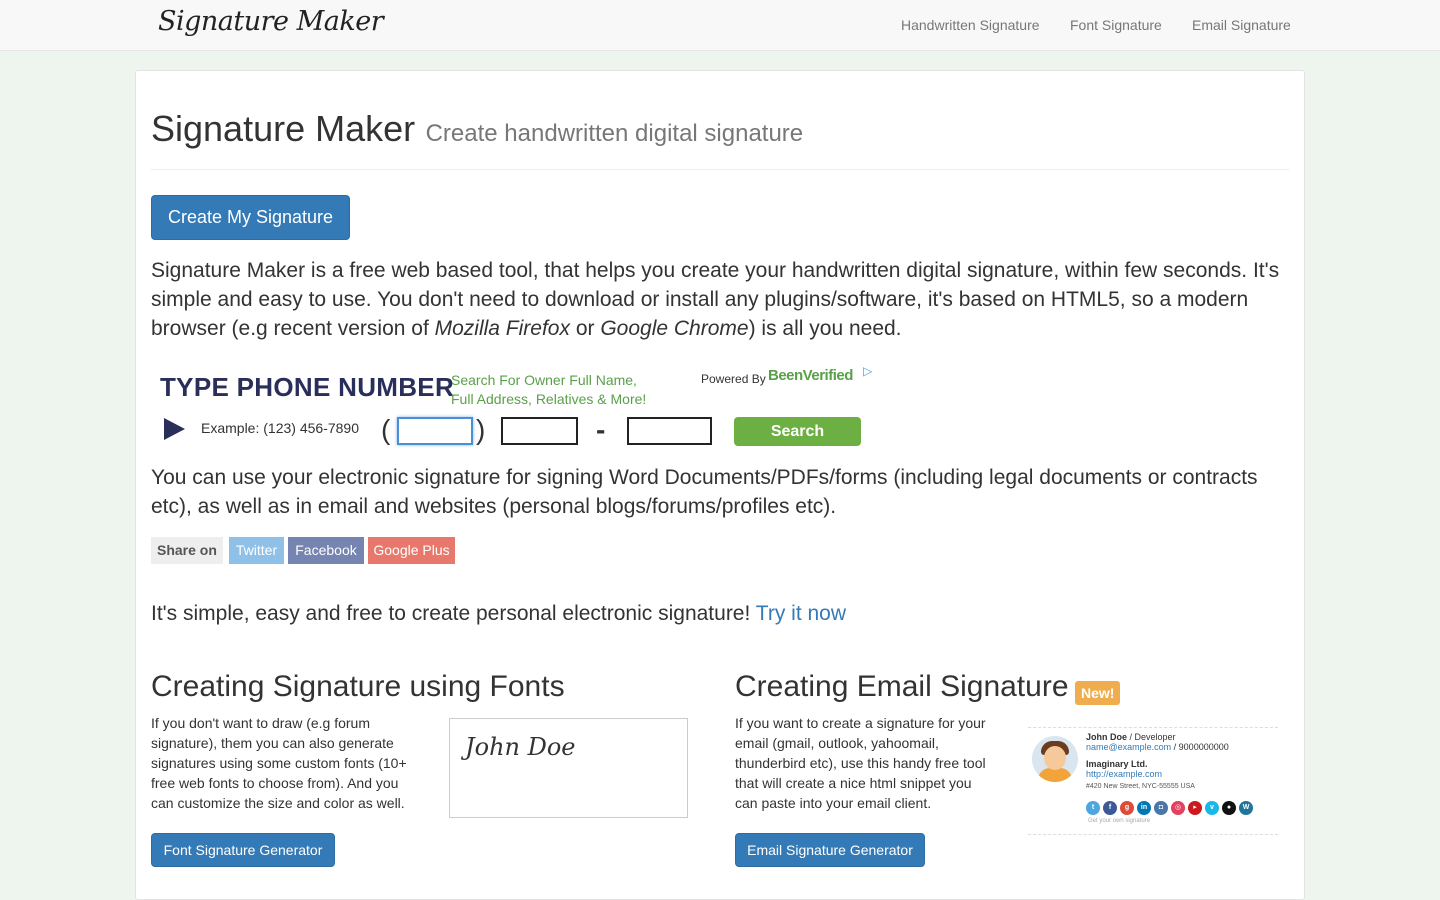 The height and width of the screenshot is (900, 1440). I want to click on adchoices-icon: ▷, so click(867, 371).